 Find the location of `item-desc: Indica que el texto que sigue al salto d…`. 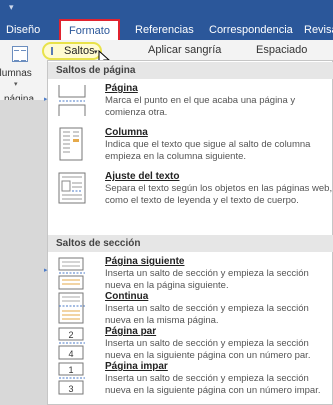

item-desc: Indica que el texto que sigue al salto d… is located at coordinates (208, 150).